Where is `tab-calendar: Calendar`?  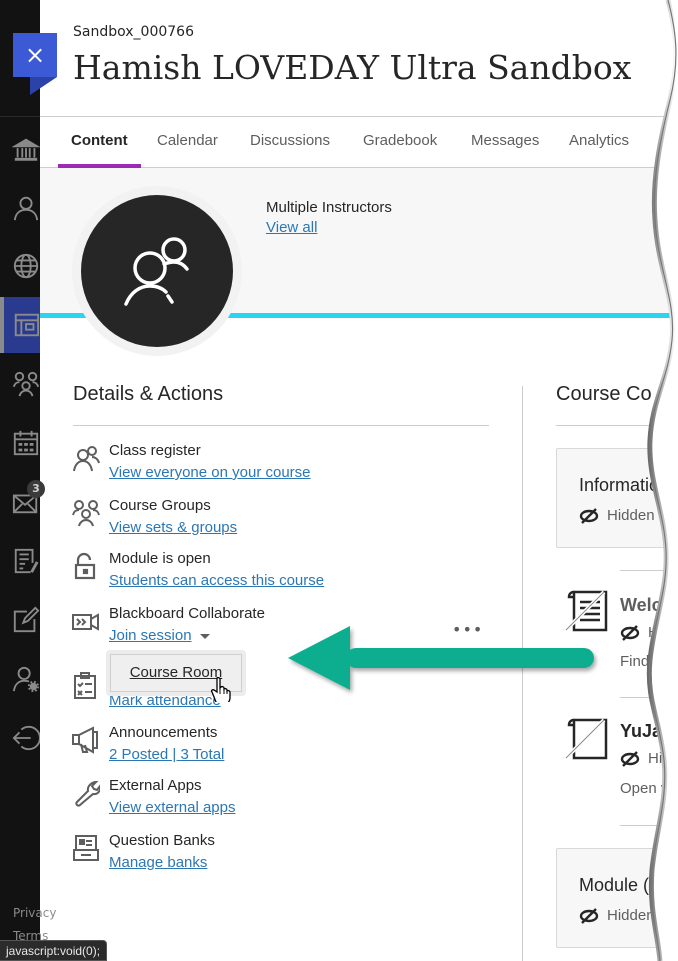
tab-calendar: Calendar is located at coordinates (187, 142).